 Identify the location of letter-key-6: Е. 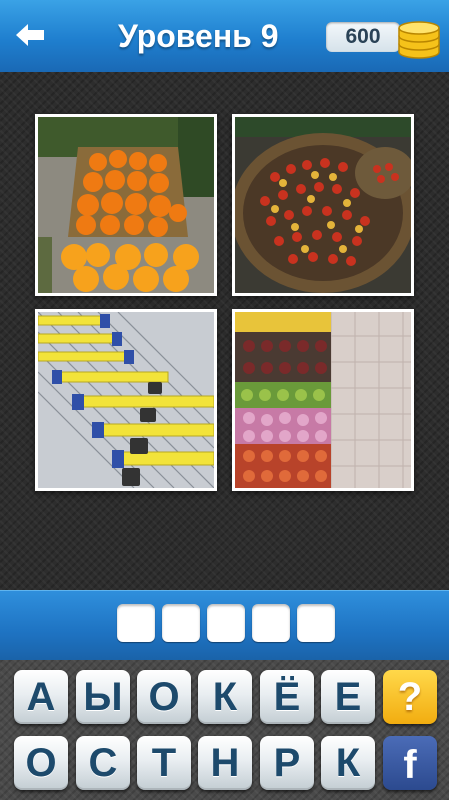
(348, 697).